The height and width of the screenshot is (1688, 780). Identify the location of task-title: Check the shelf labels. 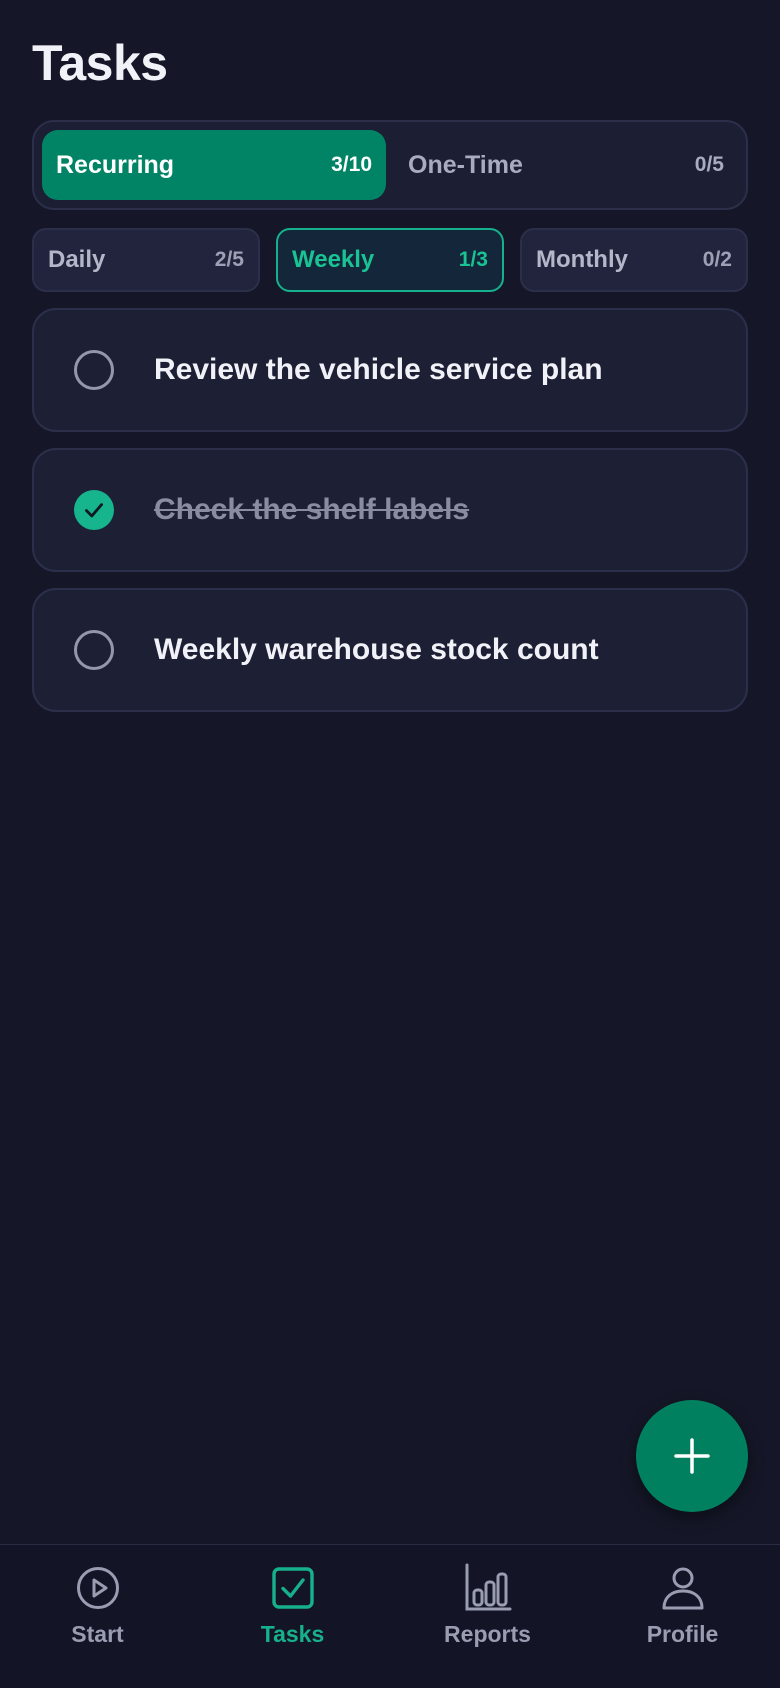
(312, 509).